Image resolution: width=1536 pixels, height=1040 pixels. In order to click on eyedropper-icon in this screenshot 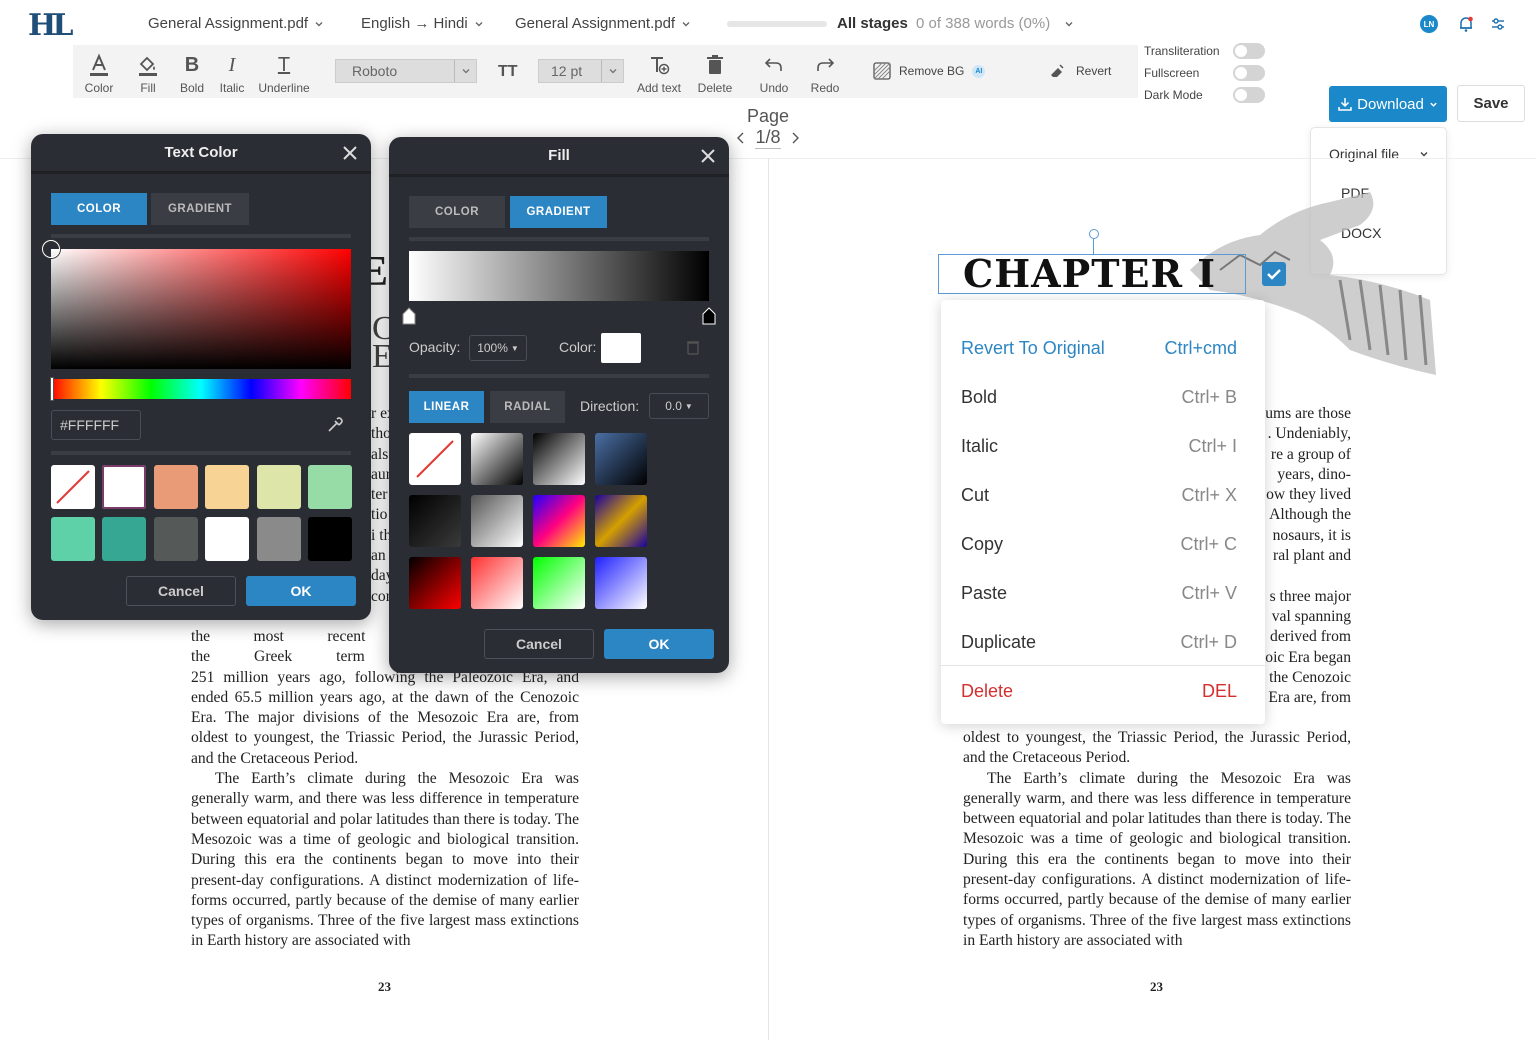, I will do `click(335, 425)`.